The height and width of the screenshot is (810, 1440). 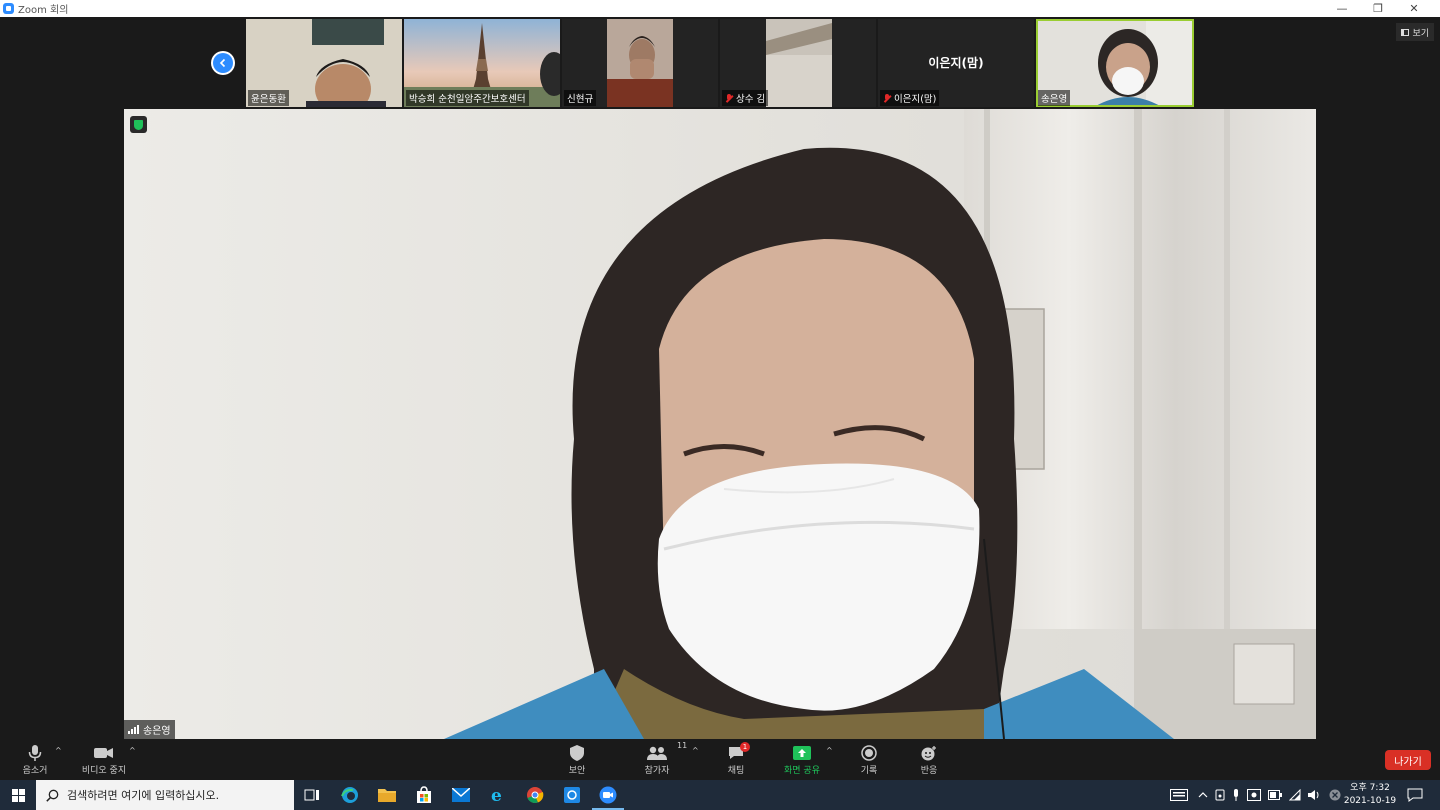 I want to click on share-screen-icon, so click(x=802, y=753).